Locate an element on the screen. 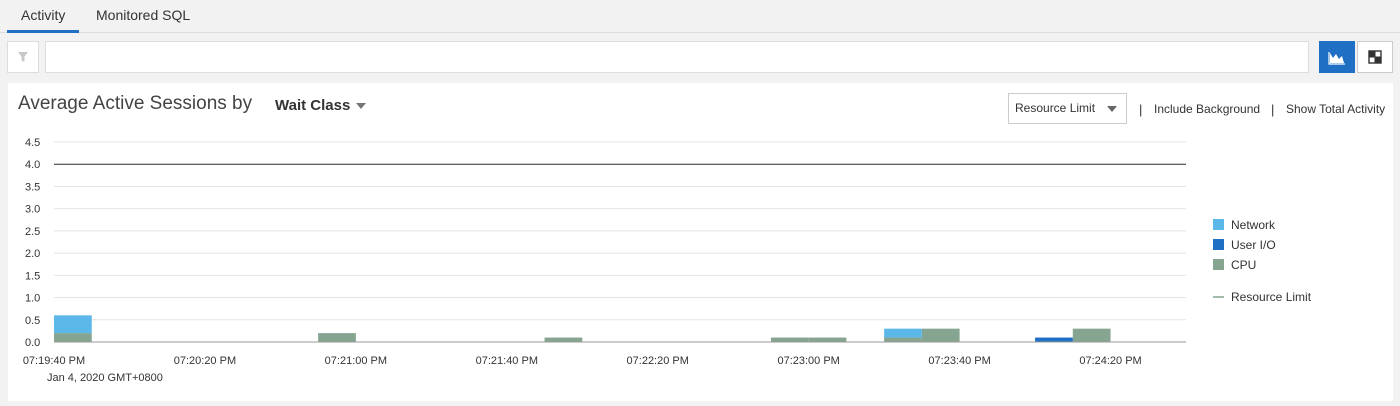 The width and height of the screenshot is (1400, 406). legend-label: Network is located at coordinates (1253, 225).